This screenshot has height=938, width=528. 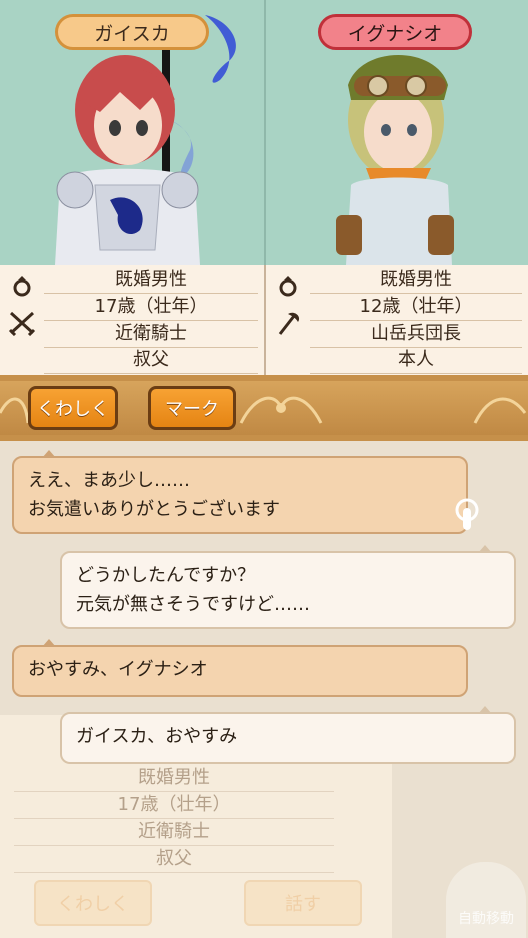 I want to click on occupation: 近衛騎士, so click(x=151, y=334).